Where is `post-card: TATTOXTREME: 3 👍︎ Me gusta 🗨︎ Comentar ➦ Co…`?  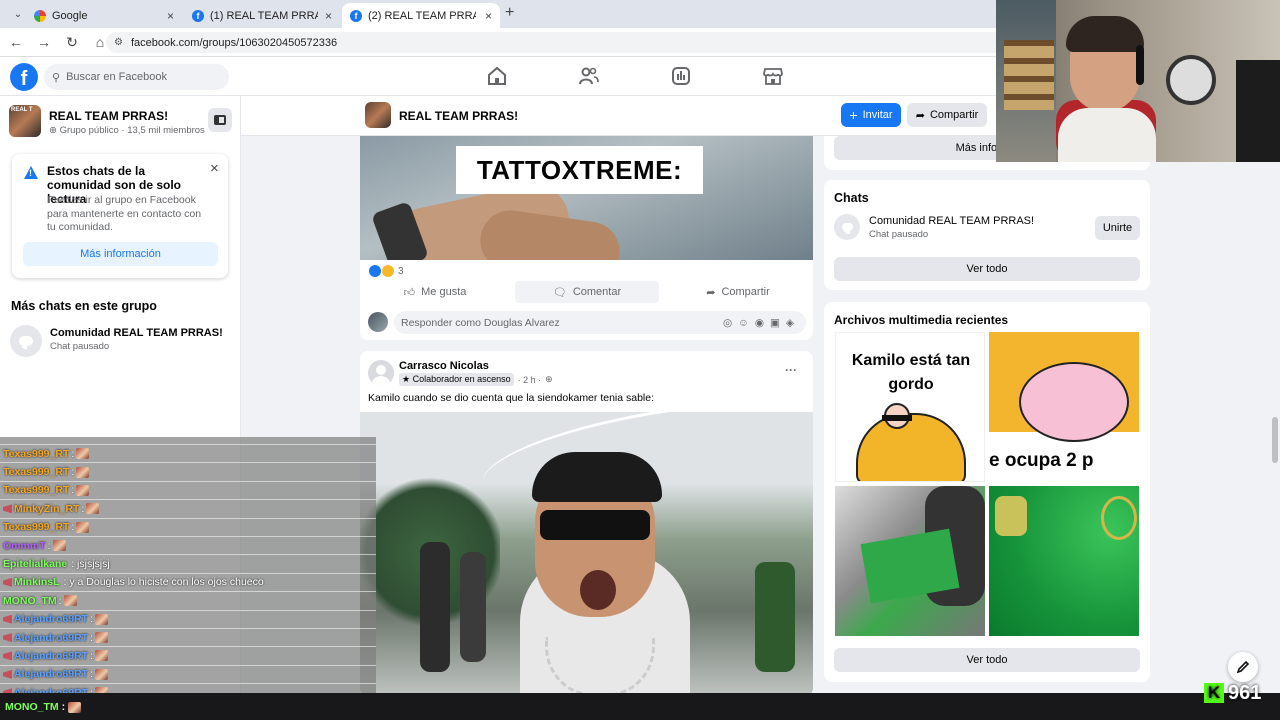 post-card: TATTOXTREME: 3 👍︎ Me gusta 🗨︎ Comentar ➦ Co… is located at coordinates (586, 238).